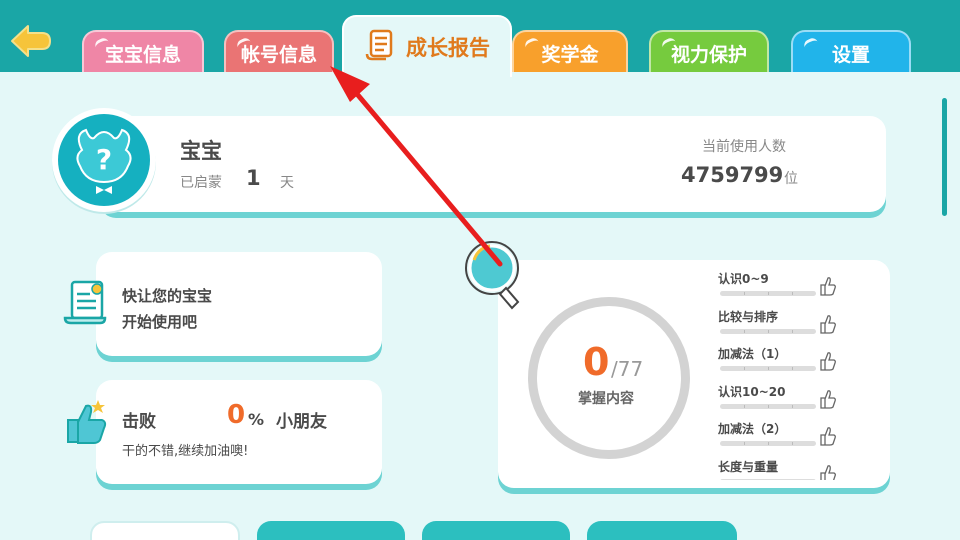 Image resolution: width=960 pixels, height=540 pixels. I want to click on scrollbar, so click(944, 157).